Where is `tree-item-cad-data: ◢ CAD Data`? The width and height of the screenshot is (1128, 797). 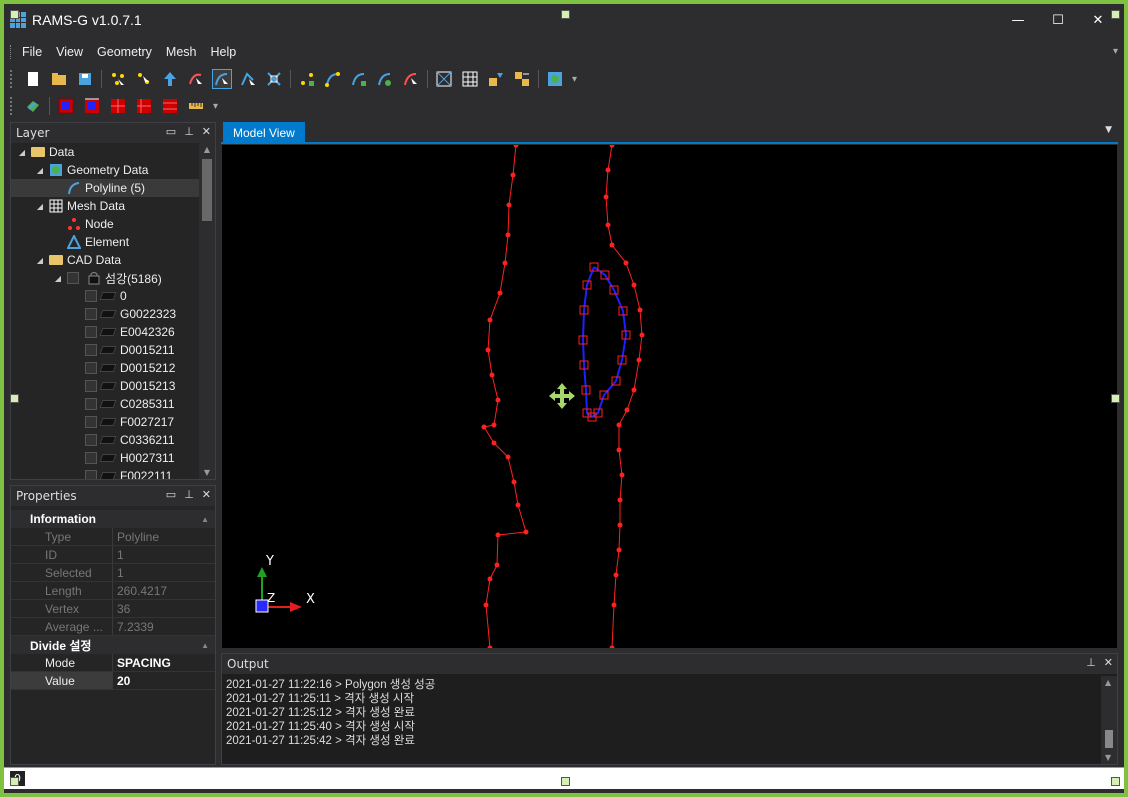
tree-item-cad-data: ◢ CAD Data is located at coordinates (105, 260).